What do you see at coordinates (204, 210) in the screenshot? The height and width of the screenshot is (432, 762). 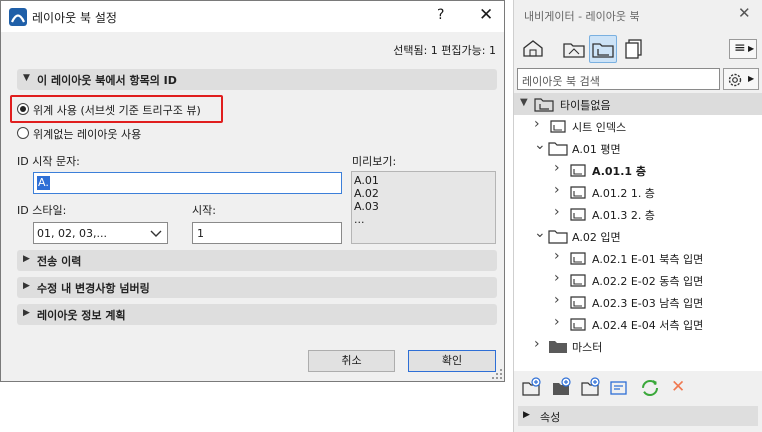 I see `start-label: 시작:` at bounding box center [204, 210].